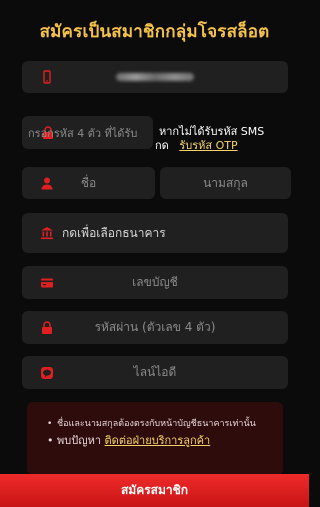  Describe the element at coordinates (47, 183) in the screenshot. I see `user-icon` at that location.